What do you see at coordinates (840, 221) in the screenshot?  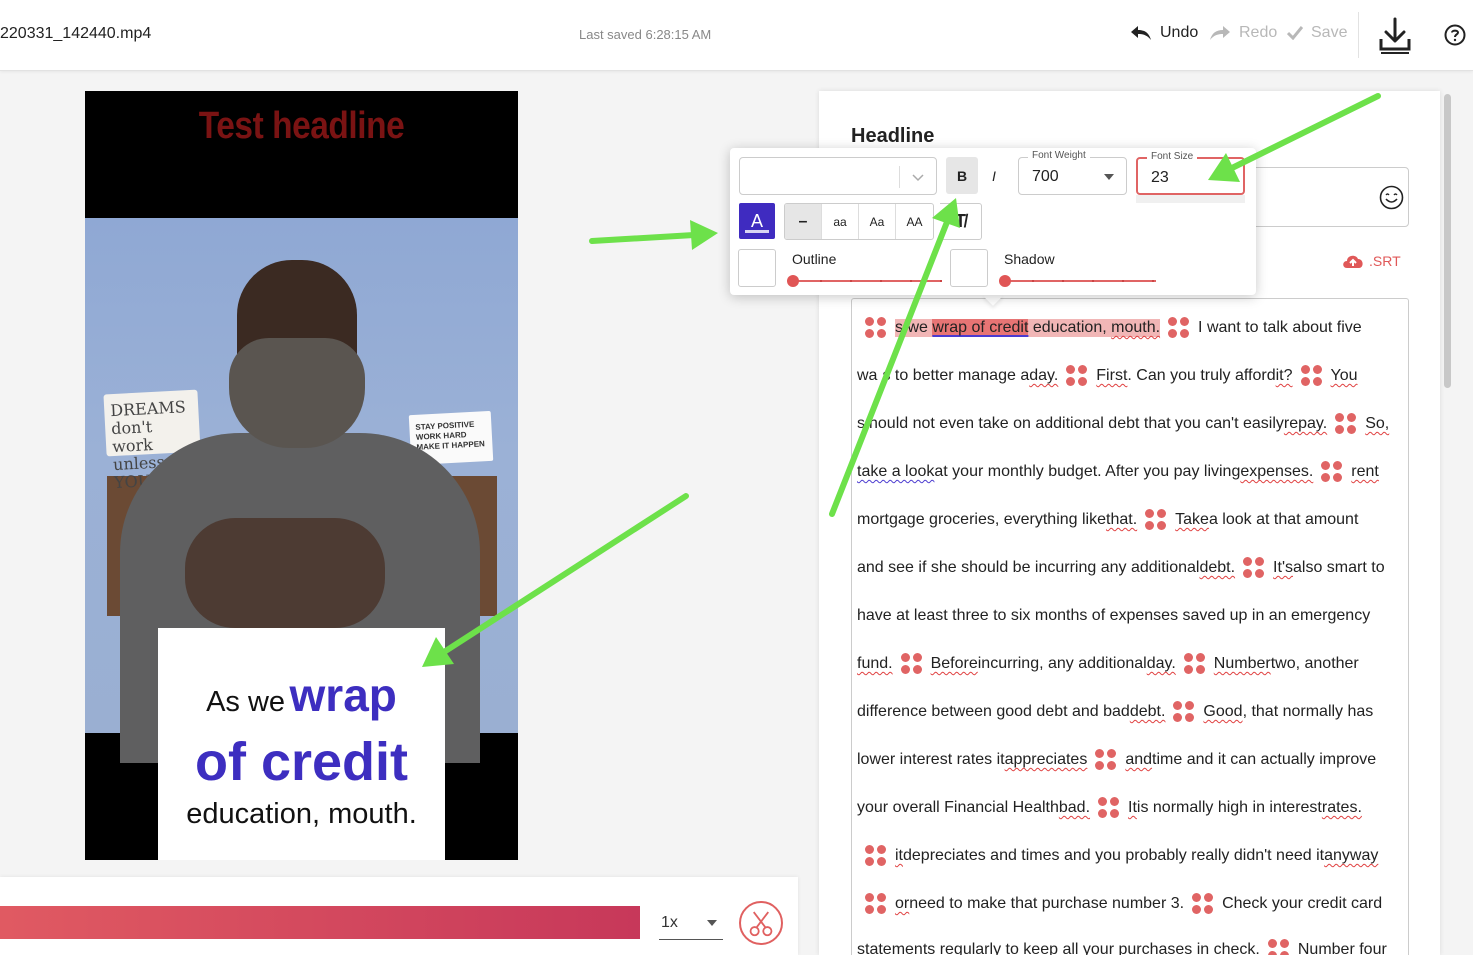 I see `case-lower-button: aa` at bounding box center [840, 221].